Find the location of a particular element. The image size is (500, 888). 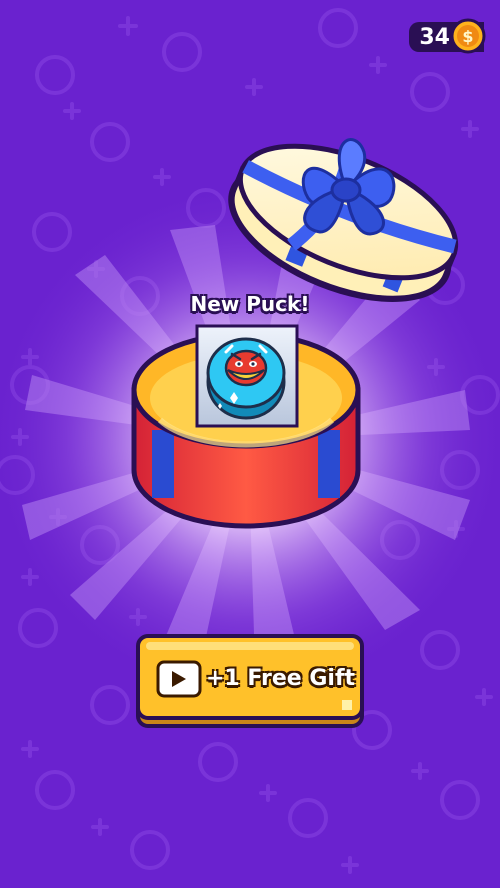

reward-title: New Puck! is located at coordinates (250, 304).